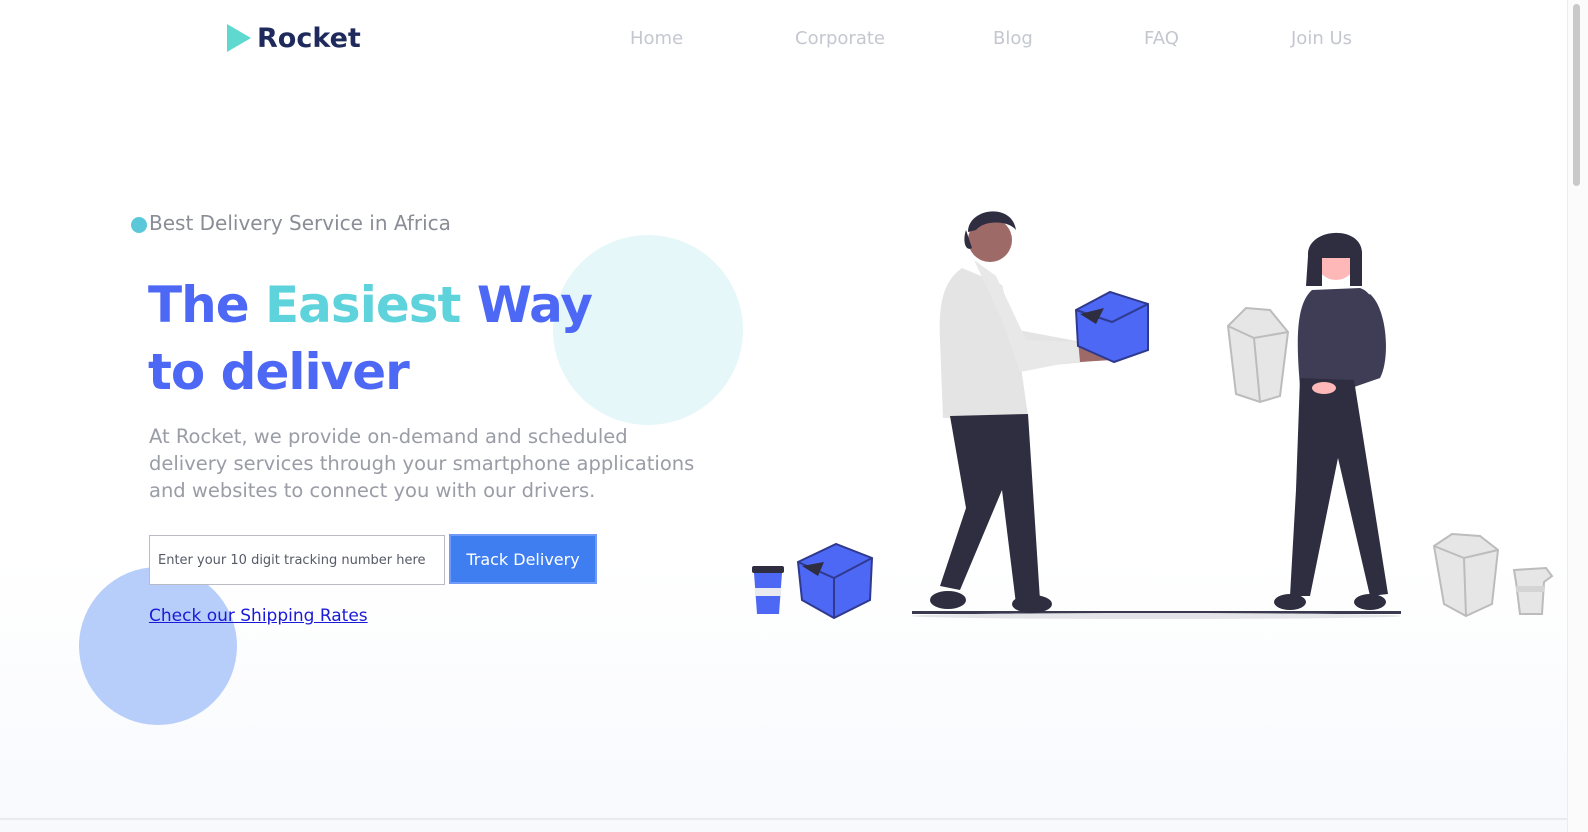 This screenshot has width=1588, height=832. Describe the element at coordinates (1321, 38) in the screenshot. I see `nav-link-join-us: Join Us` at that location.